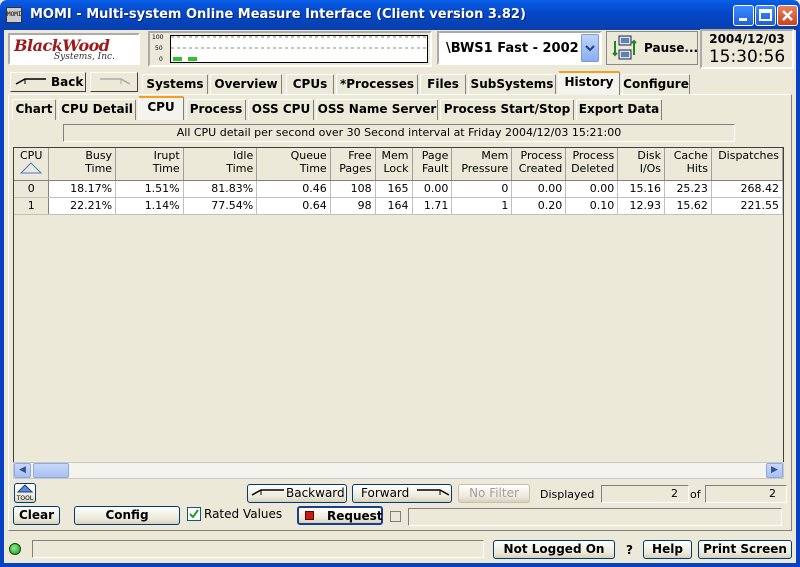  Describe the element at coordinates (774, 470) in the screenshot. I see `scroll-right-icon: ▶` at that location.